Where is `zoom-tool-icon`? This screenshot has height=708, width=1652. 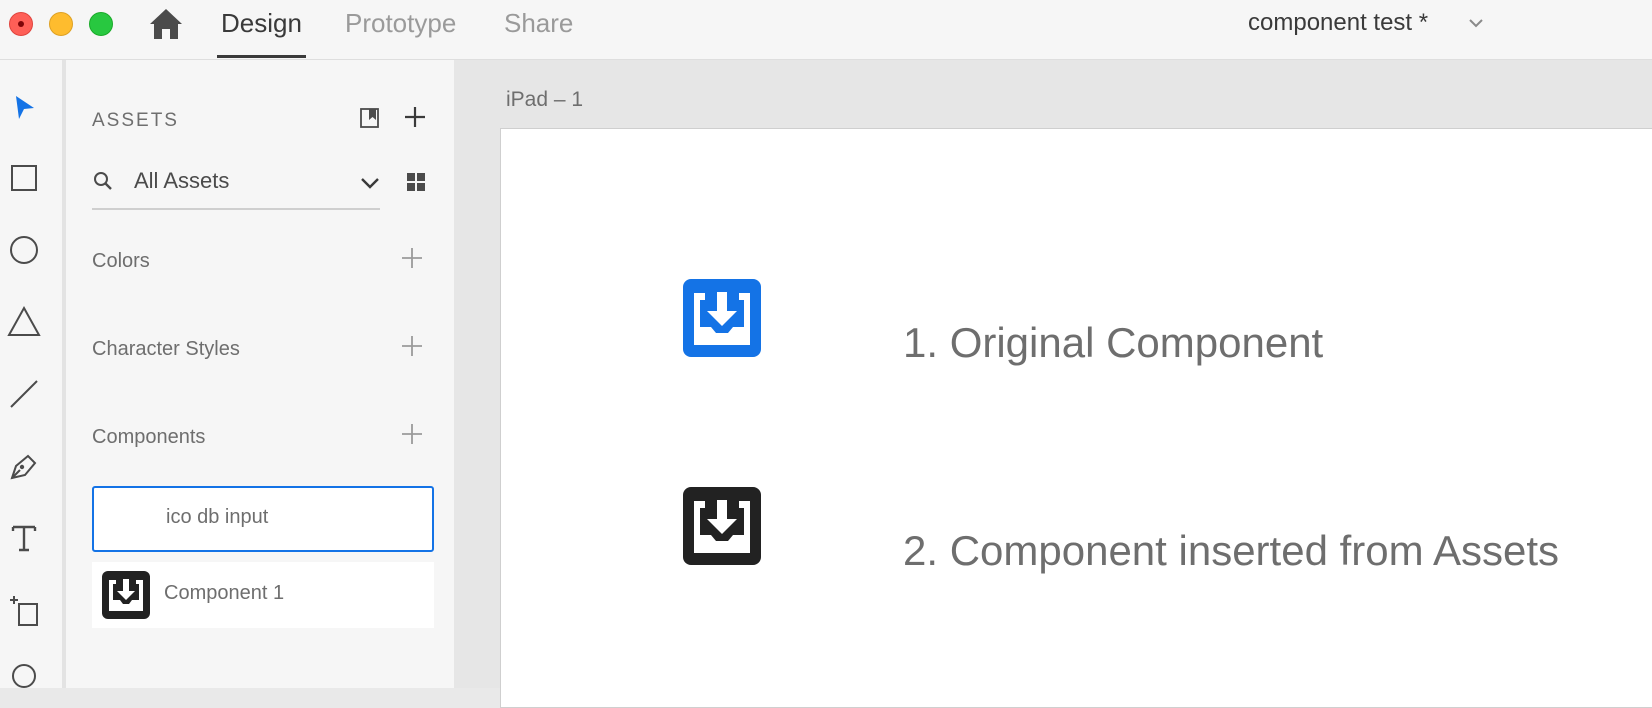
zoom-tool-icon is located at coordinates (24, 678).